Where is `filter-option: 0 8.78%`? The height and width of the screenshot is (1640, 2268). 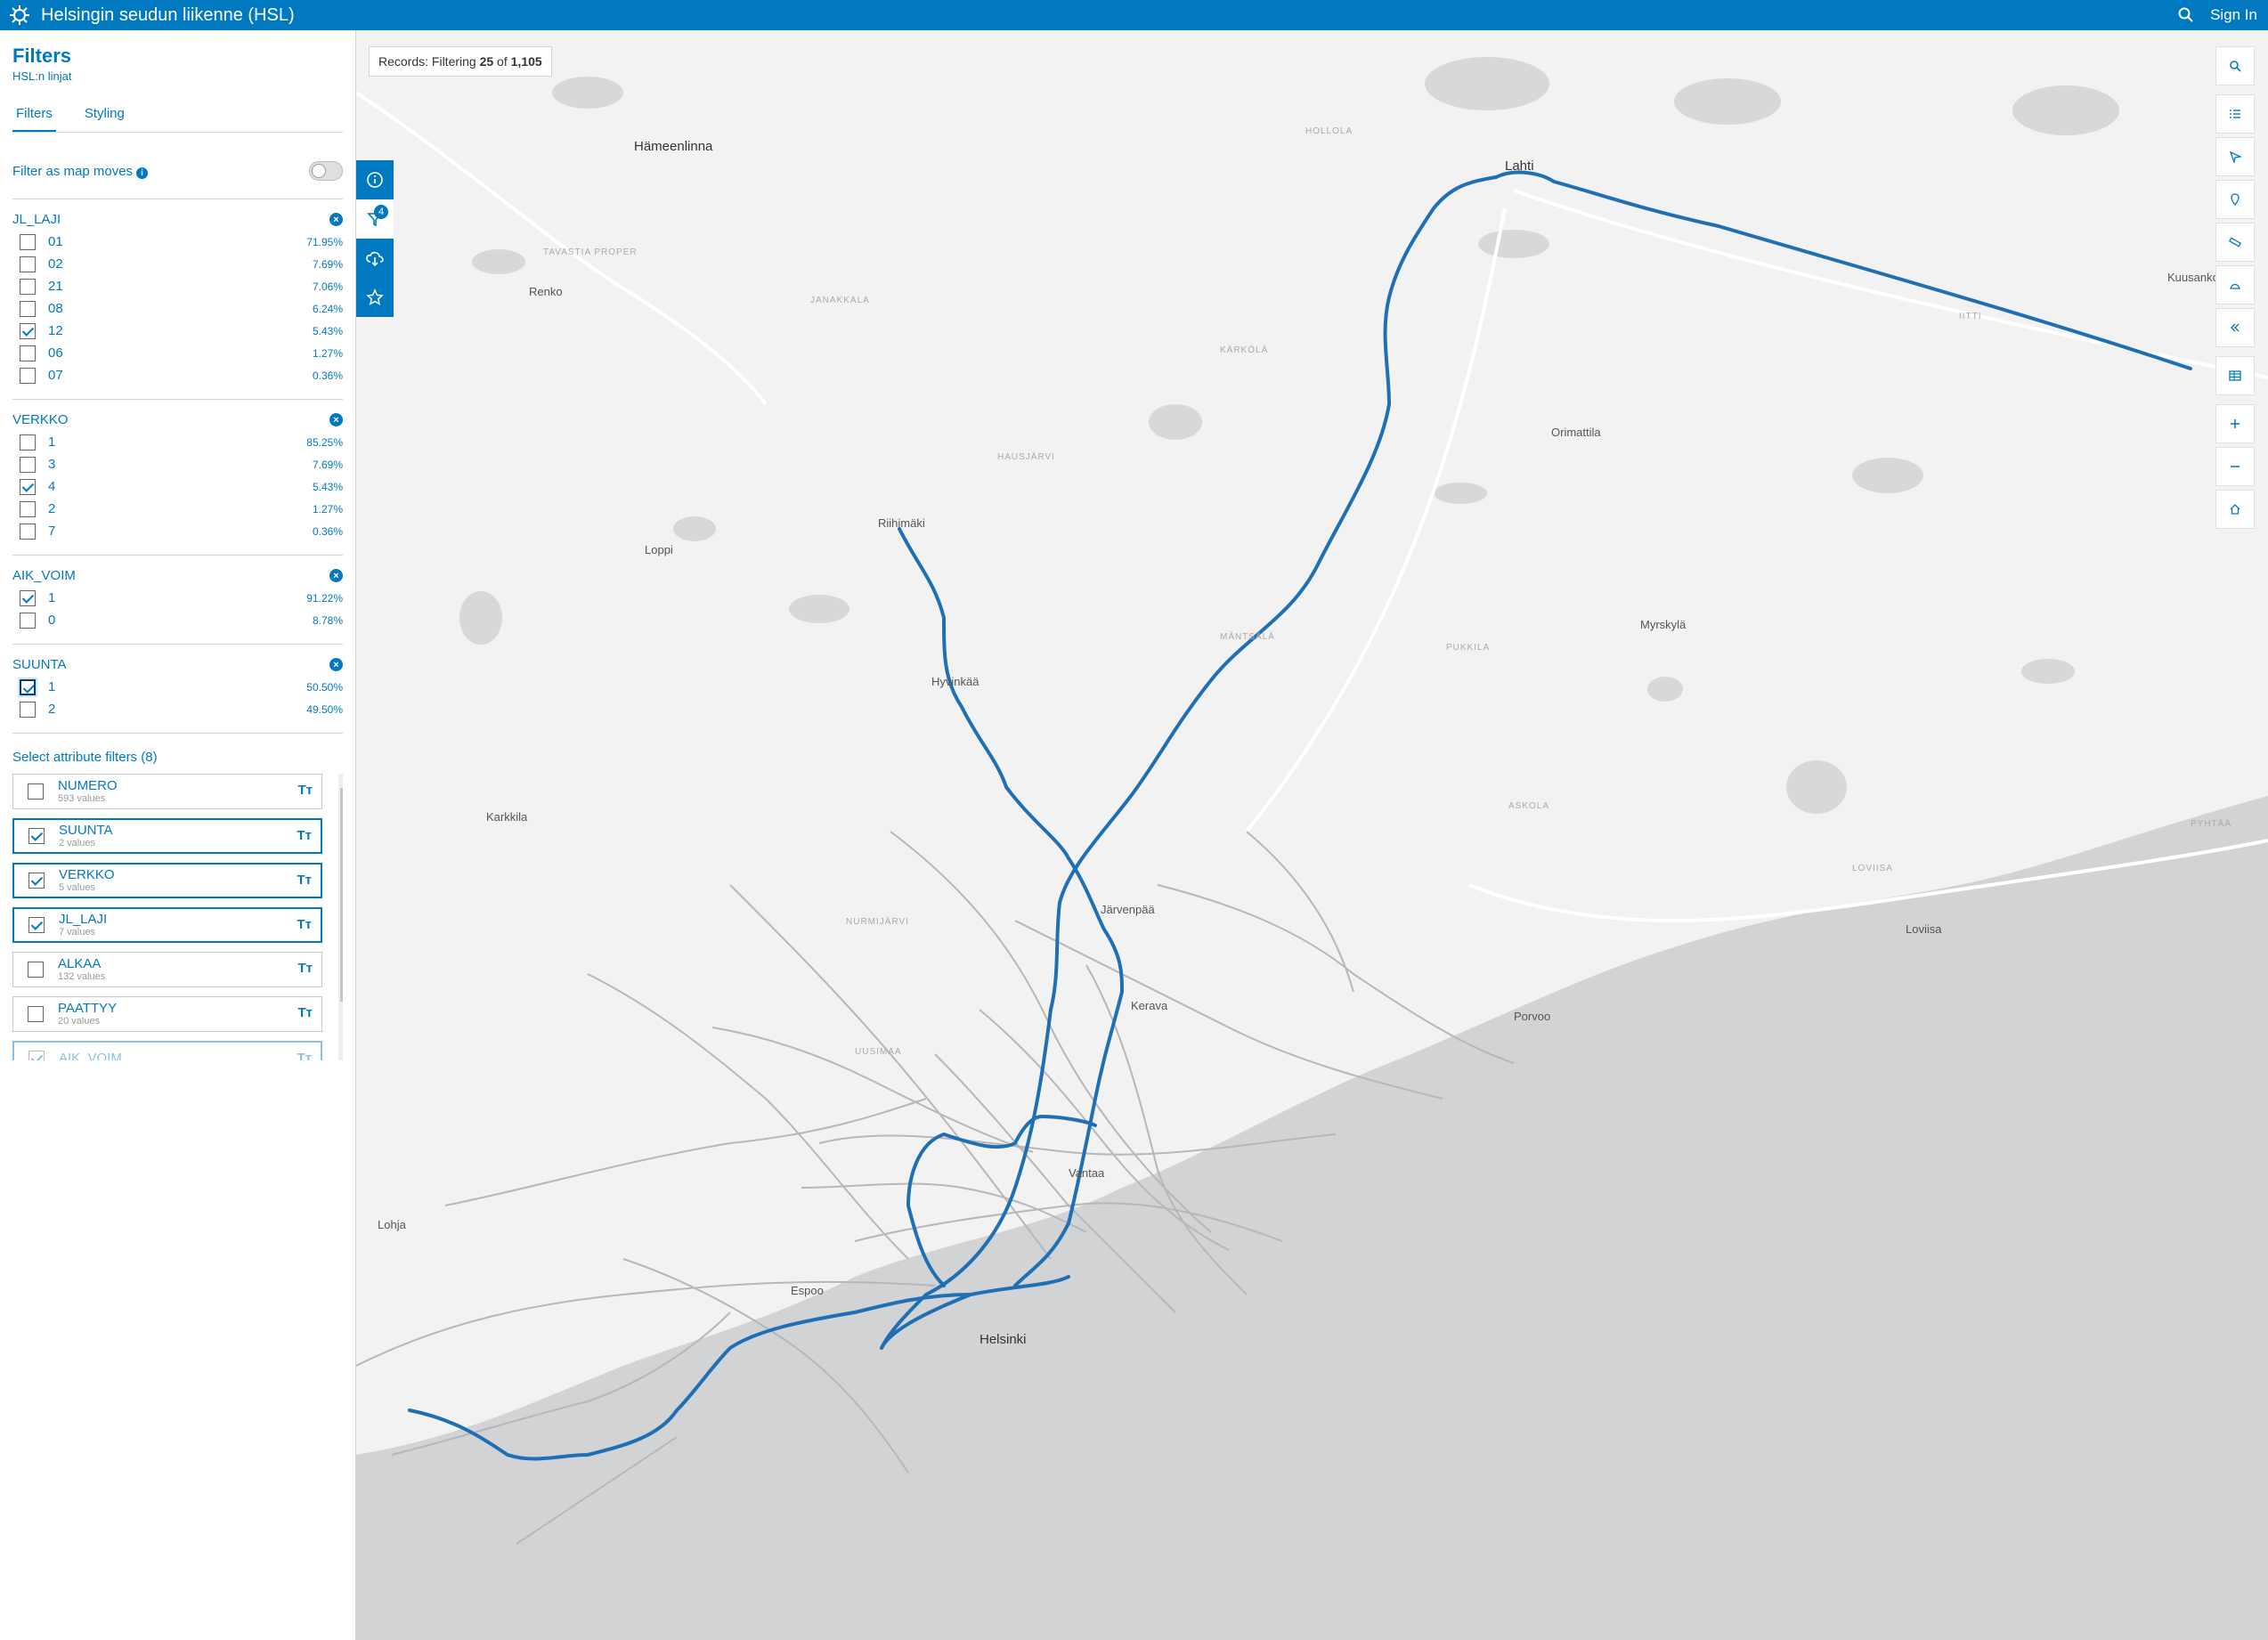 filter-option: 0 8.78% is located at coordinates (177, 620).